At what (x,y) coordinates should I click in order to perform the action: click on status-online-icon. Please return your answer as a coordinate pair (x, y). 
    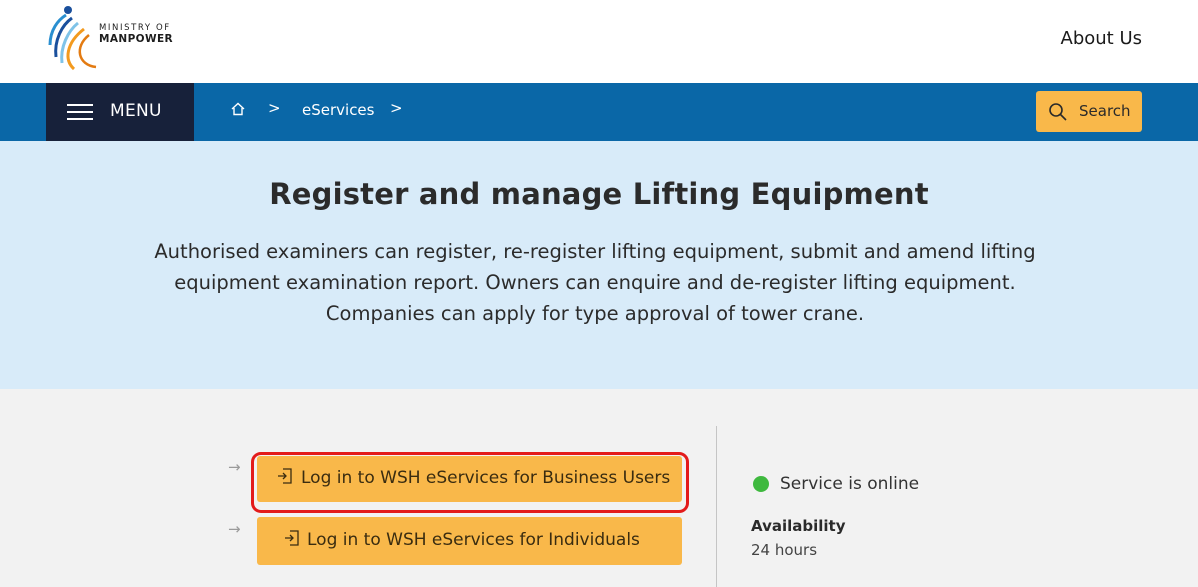
    Looking at the image, I should click on (761, 484).